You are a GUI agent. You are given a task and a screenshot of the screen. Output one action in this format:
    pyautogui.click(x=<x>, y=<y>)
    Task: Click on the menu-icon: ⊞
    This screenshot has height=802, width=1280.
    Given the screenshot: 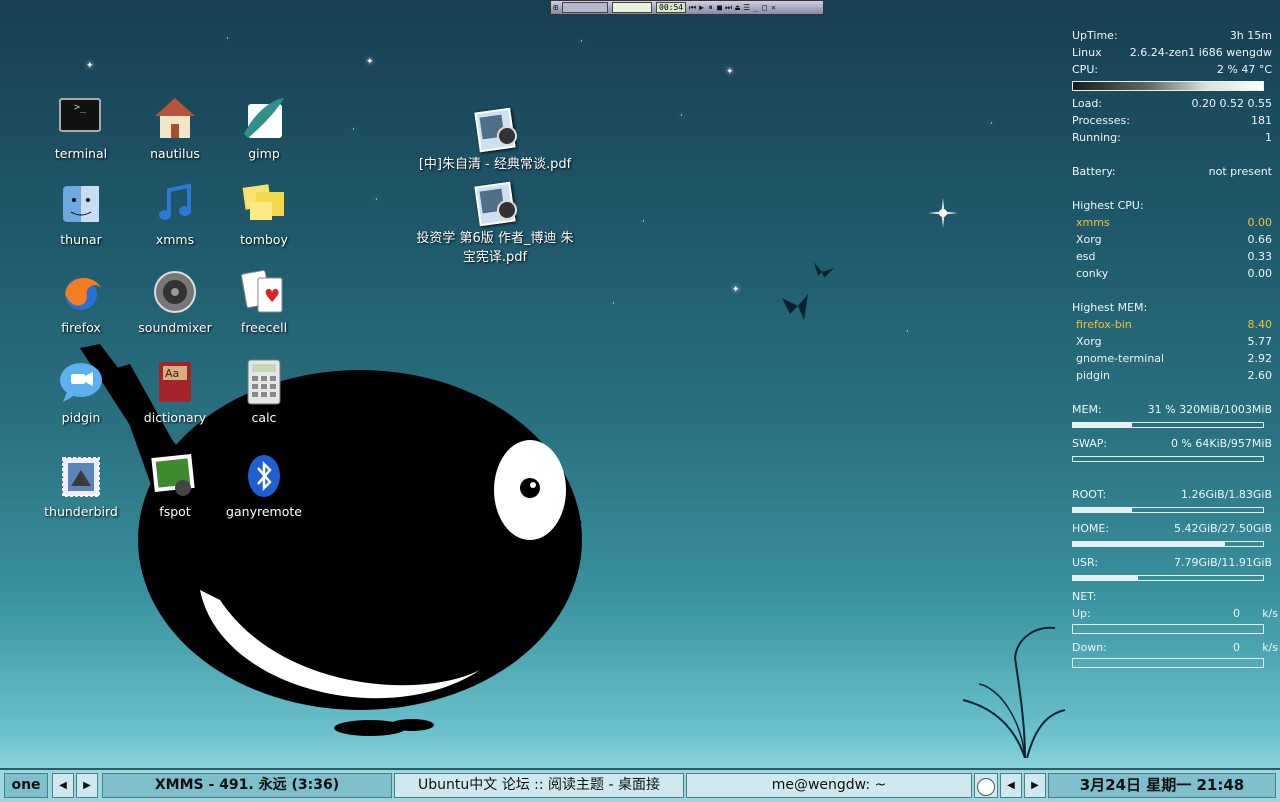 What is the action you would take?
    pyautogui.click(x=555, y=7)
    